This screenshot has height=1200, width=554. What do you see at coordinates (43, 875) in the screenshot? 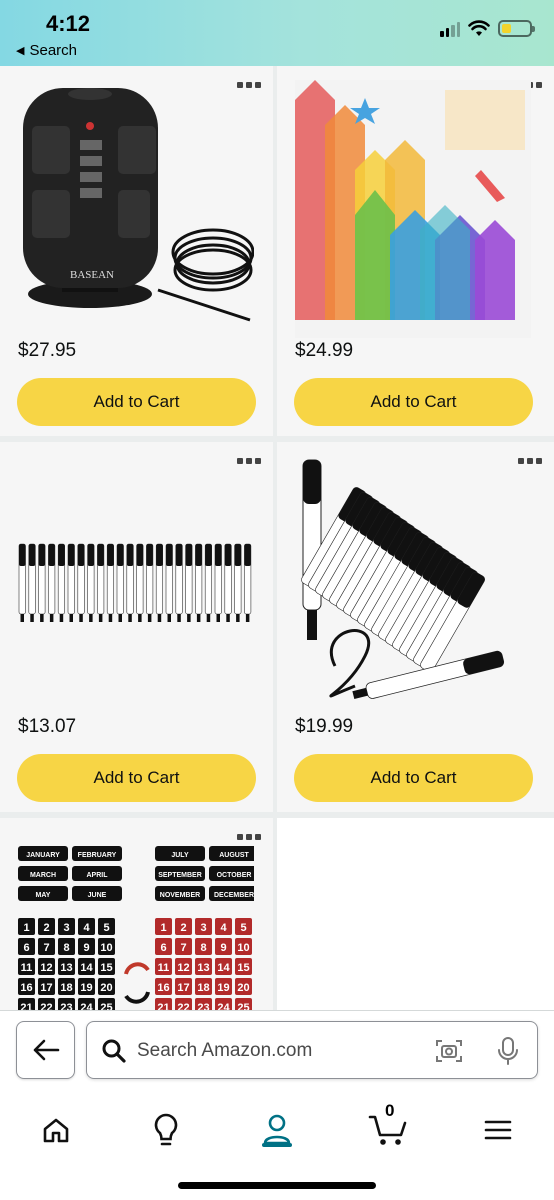
I see `month-label: MARCH` at bounding box center [43, 875].